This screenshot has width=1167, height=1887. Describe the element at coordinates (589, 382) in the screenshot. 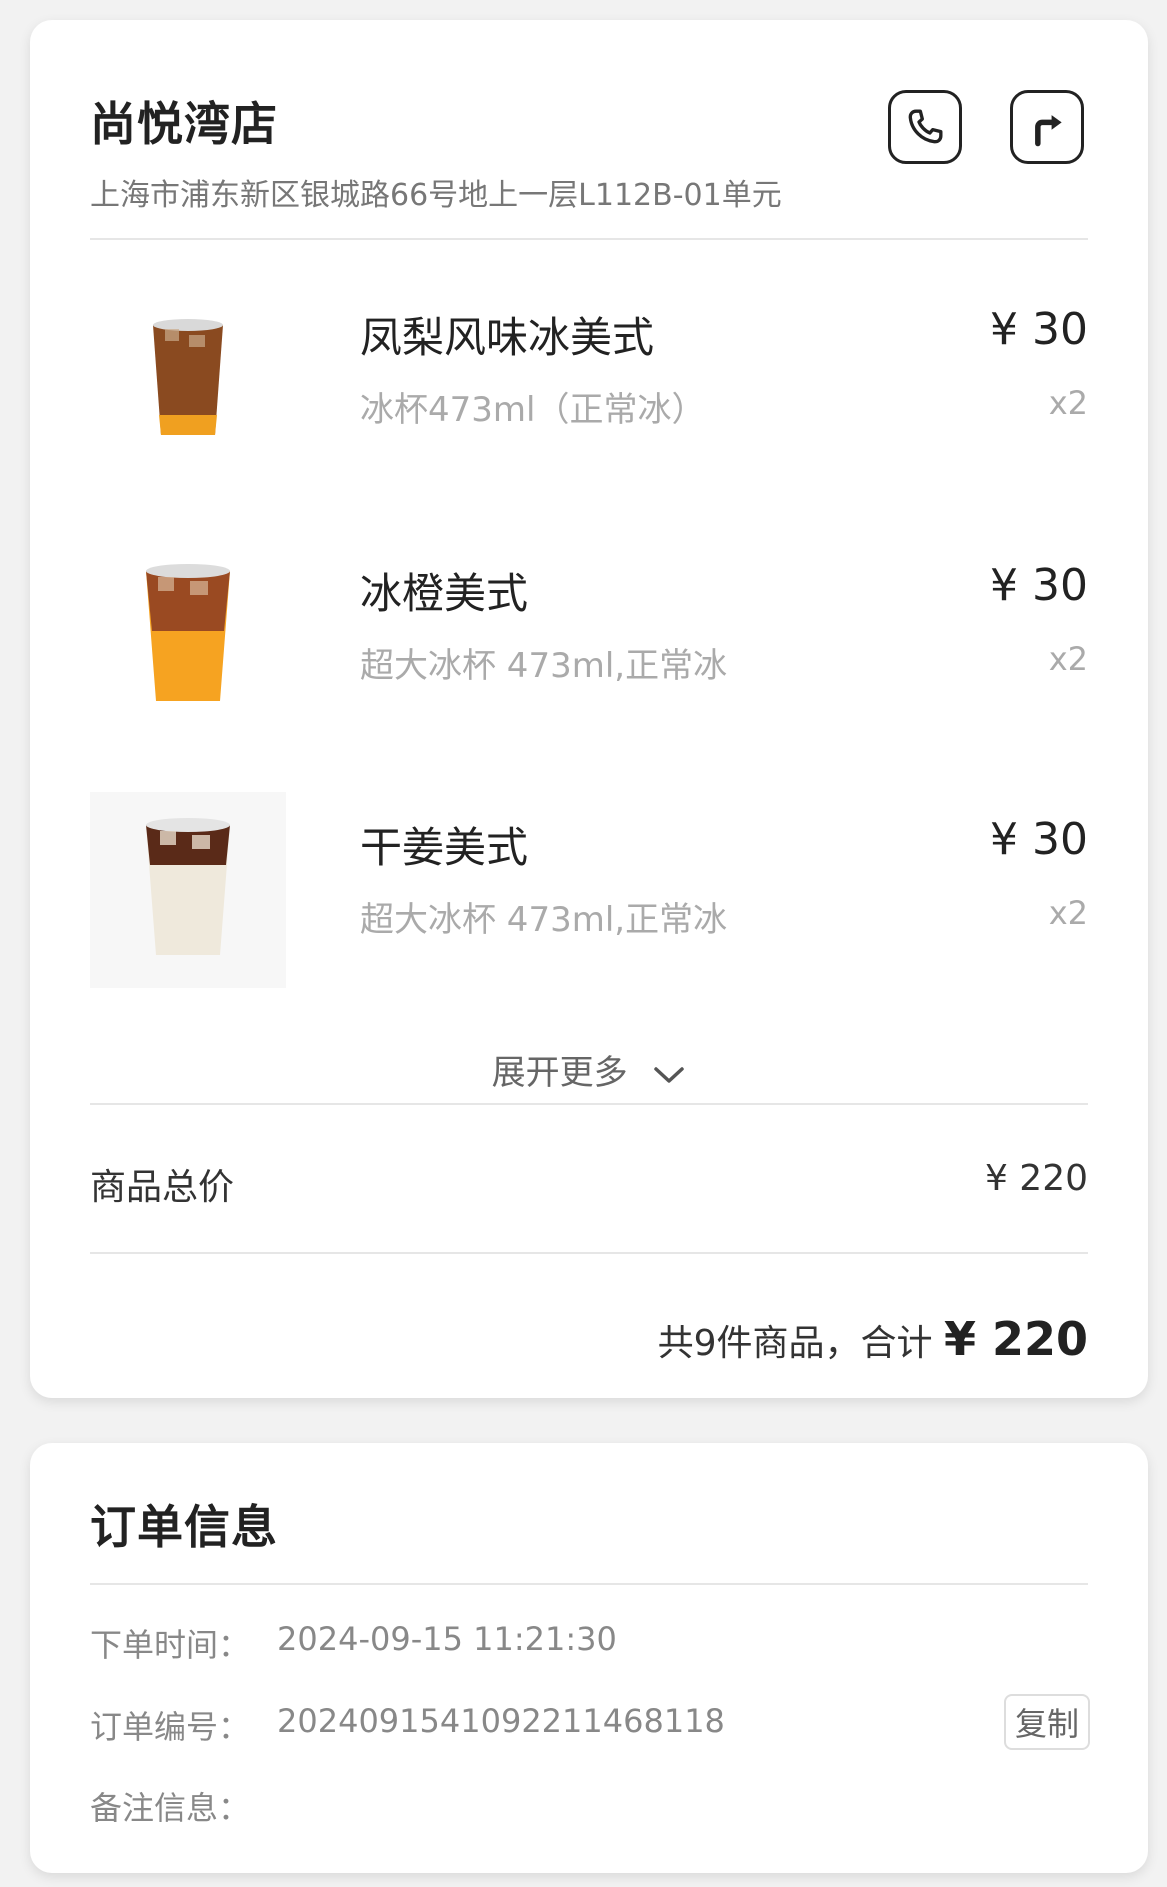

I see `order-item: 凤梨风味冰美式 冰杯473ml（正常冰） ¥ 30 x2` at that location.